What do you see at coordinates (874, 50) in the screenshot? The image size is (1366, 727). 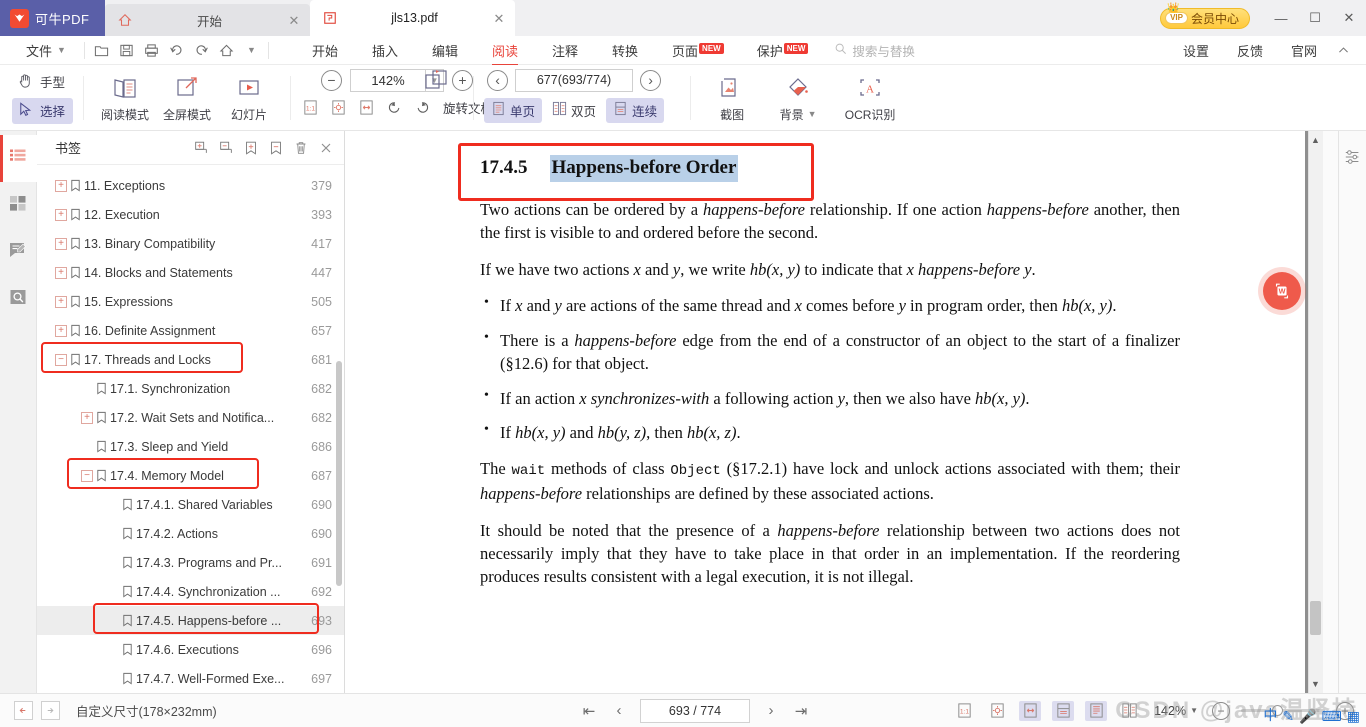 I see `search-replace-box: 搜索与替换` at bounding box center [874, 50].